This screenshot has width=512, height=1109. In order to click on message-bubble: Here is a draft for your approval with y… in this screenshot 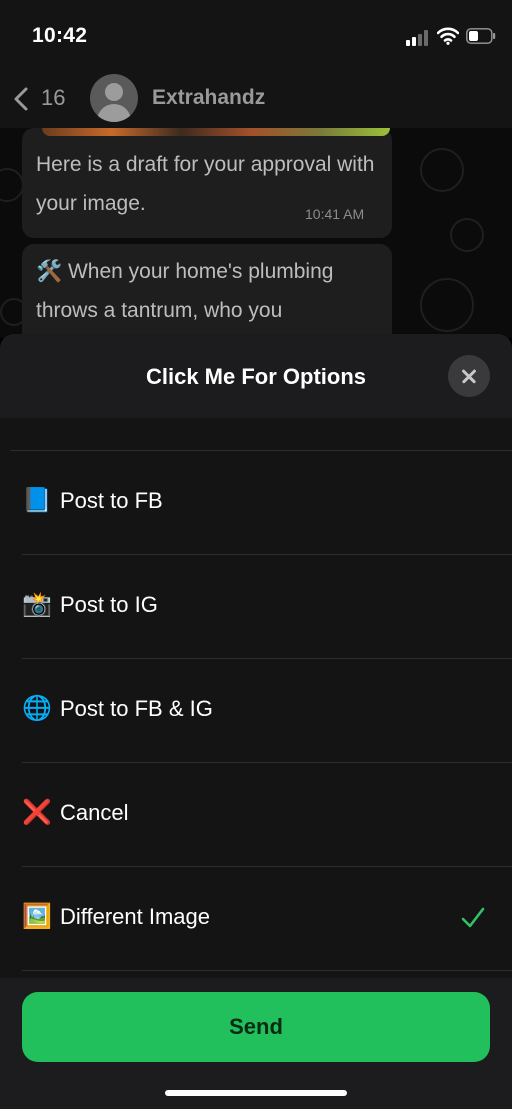, I will do `click(207, 183)`.